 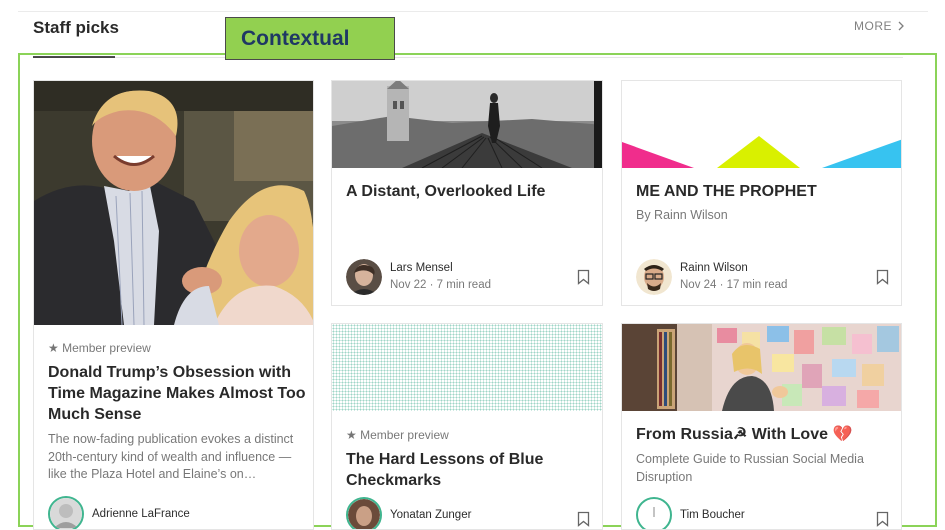 I want to click on author-row: Adrienne LaFrance, so click(x=119, y=512).